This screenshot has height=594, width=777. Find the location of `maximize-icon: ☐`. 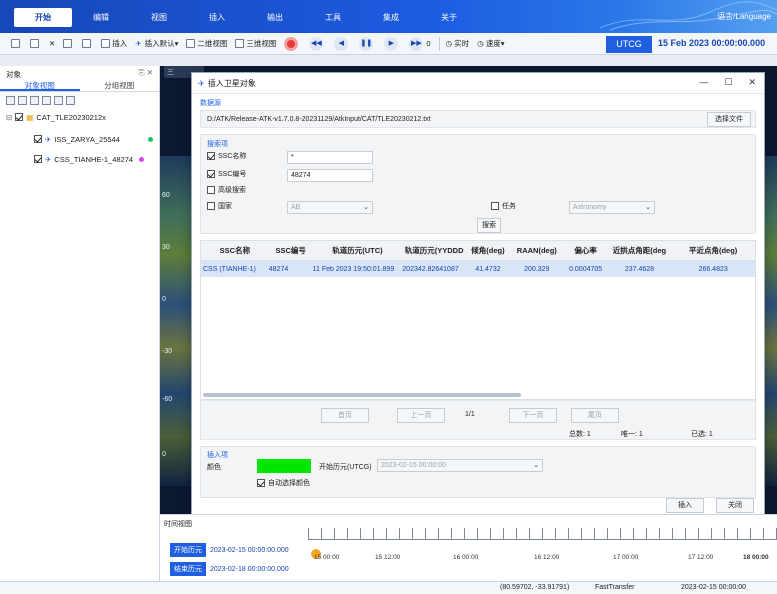

maximize-icon: ☐ is located at coordinates (728, 82).